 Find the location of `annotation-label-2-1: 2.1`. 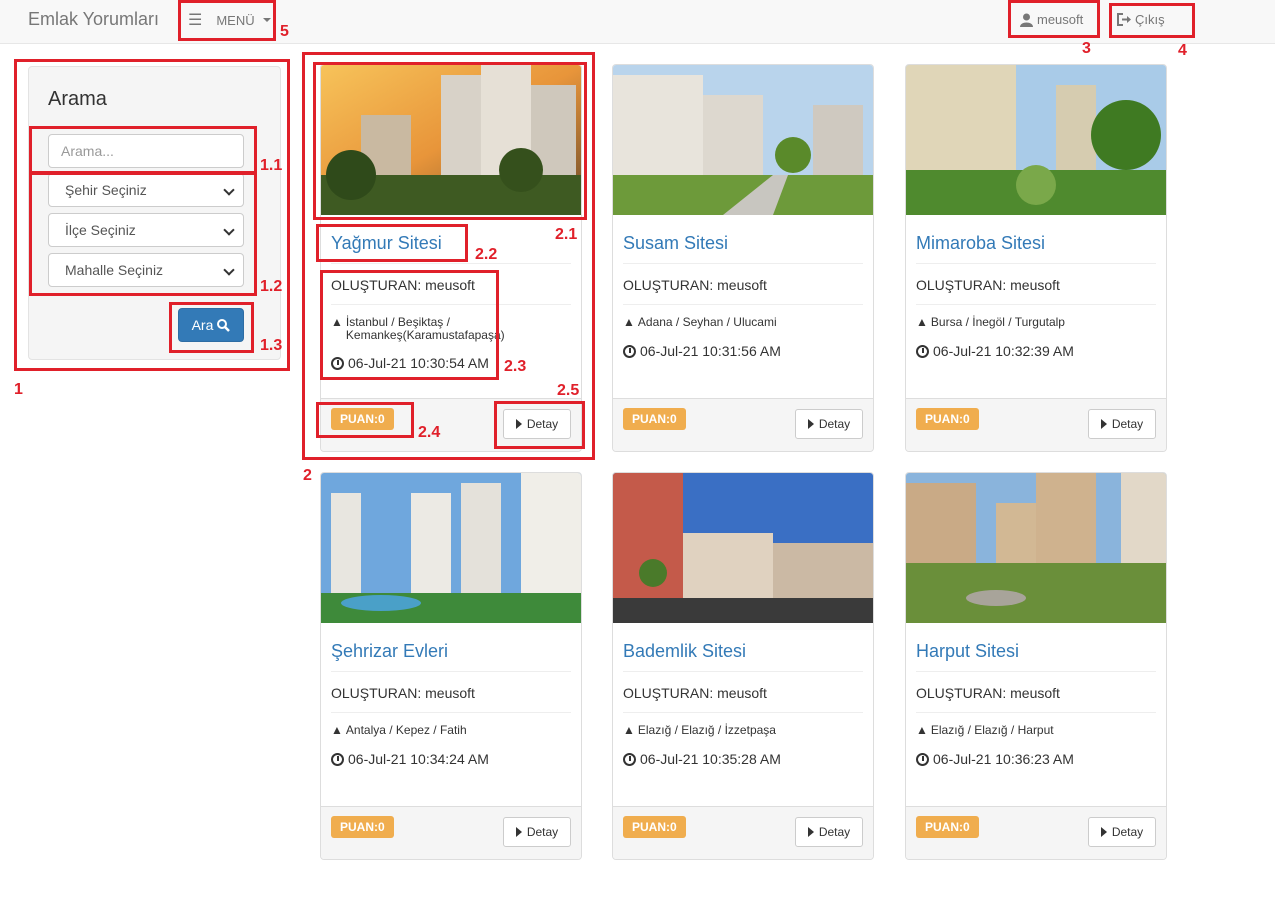

annotation-label-2-1: 2.1 is located at coordinates (566, 234).